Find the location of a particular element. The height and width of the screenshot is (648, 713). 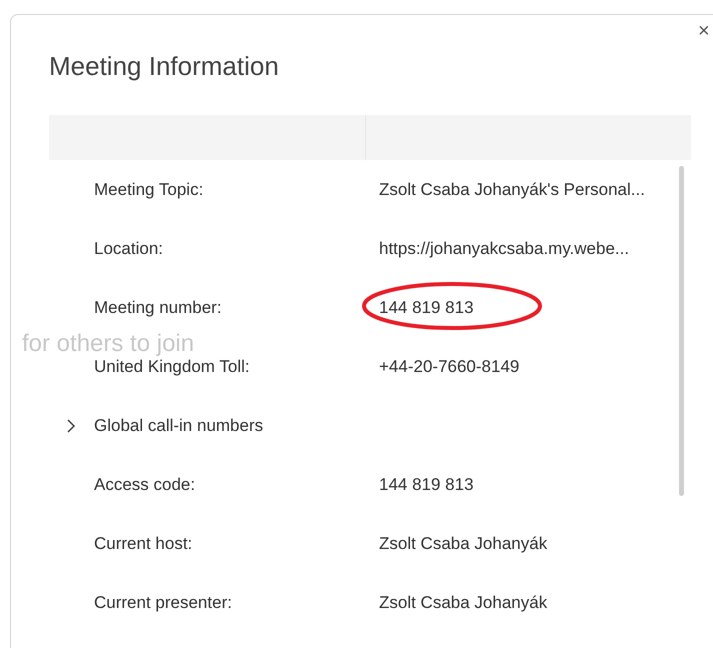

field-label: Meeting Topic: is located at coordinates (149, 189).